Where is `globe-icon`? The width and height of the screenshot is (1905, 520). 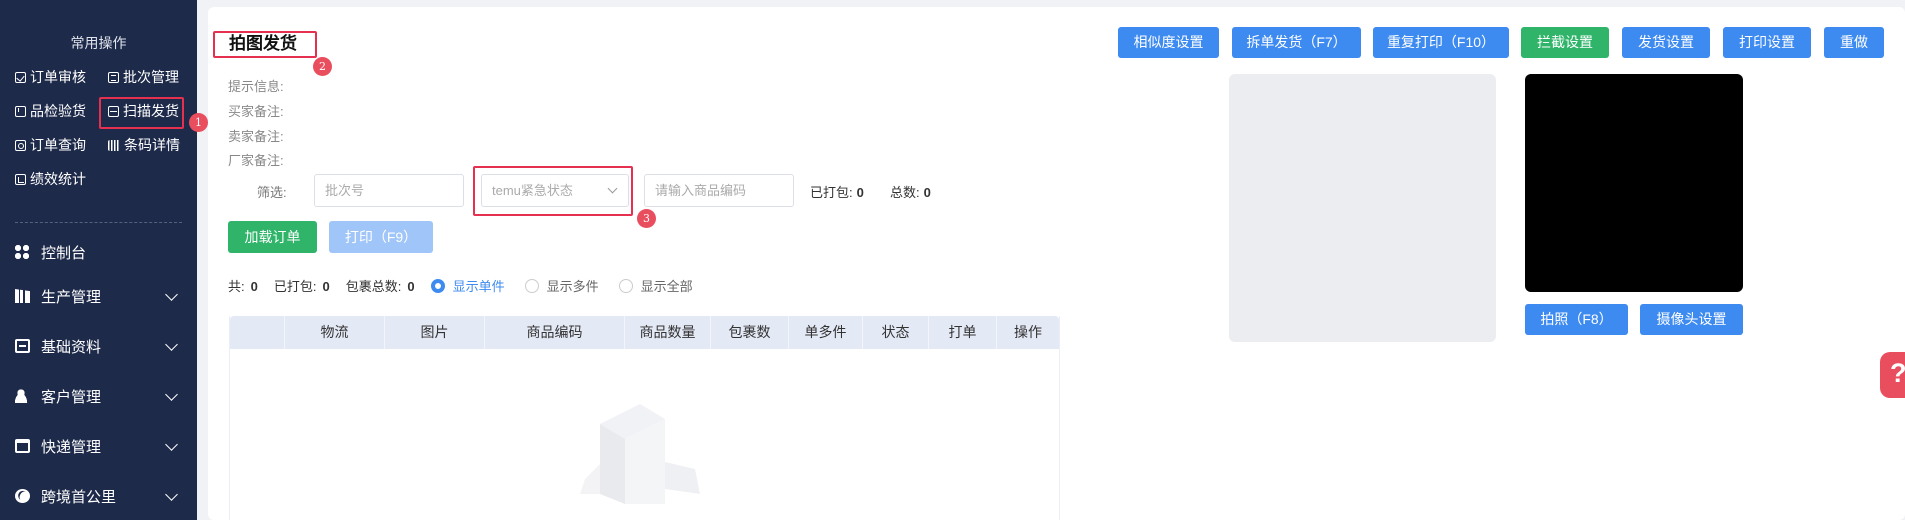 globe-icon is located at coordinates (22, 496).